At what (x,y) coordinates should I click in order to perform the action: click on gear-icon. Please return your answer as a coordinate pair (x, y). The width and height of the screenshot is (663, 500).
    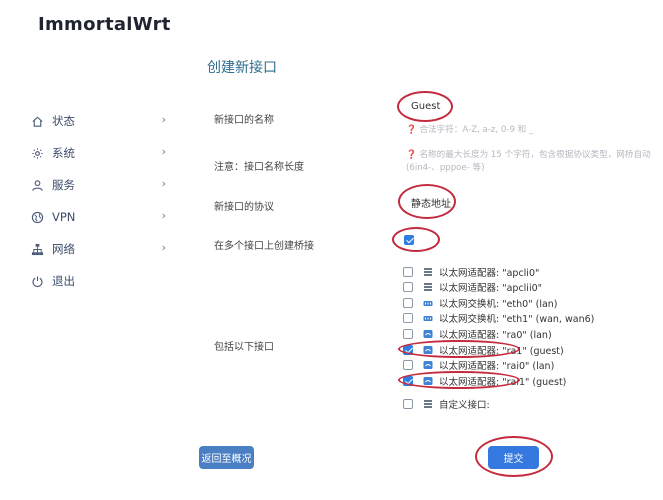
    Looking at the image, I should click on (37, 153).